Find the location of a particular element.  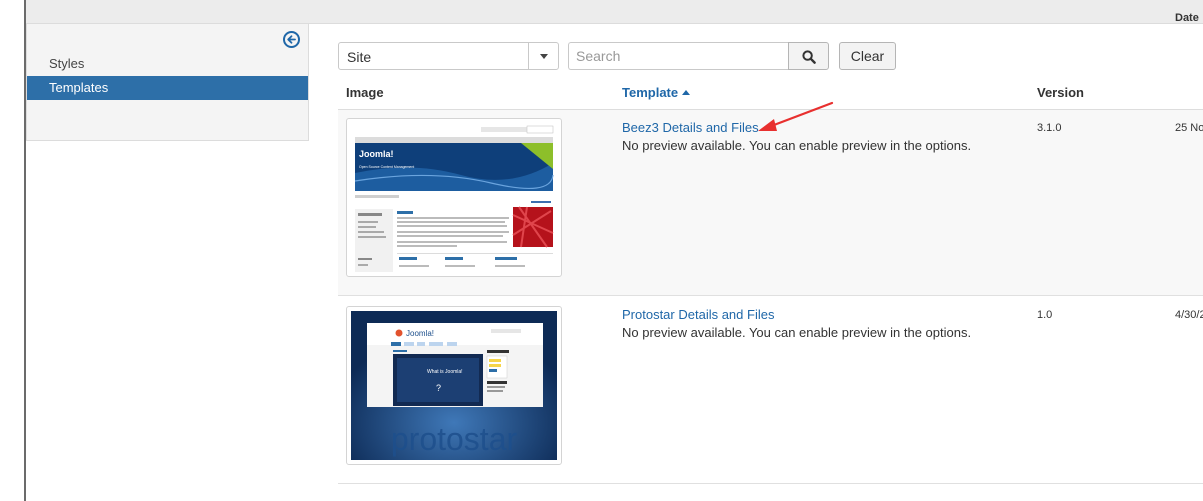

column-header-template: Template is located at coordinates (656, 92).